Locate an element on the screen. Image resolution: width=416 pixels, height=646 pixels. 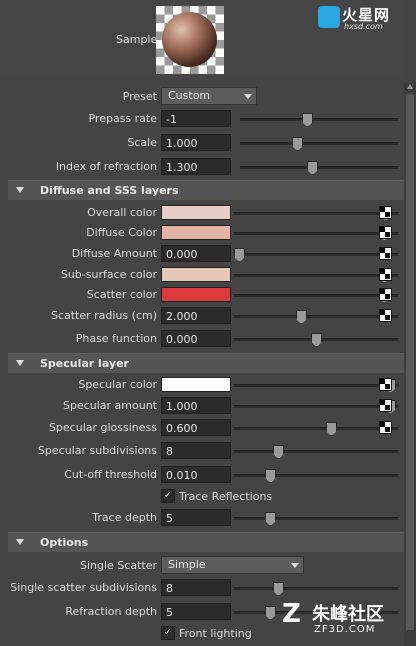
scatter-color-label: Scatter color is located at coordinates (121, 294).